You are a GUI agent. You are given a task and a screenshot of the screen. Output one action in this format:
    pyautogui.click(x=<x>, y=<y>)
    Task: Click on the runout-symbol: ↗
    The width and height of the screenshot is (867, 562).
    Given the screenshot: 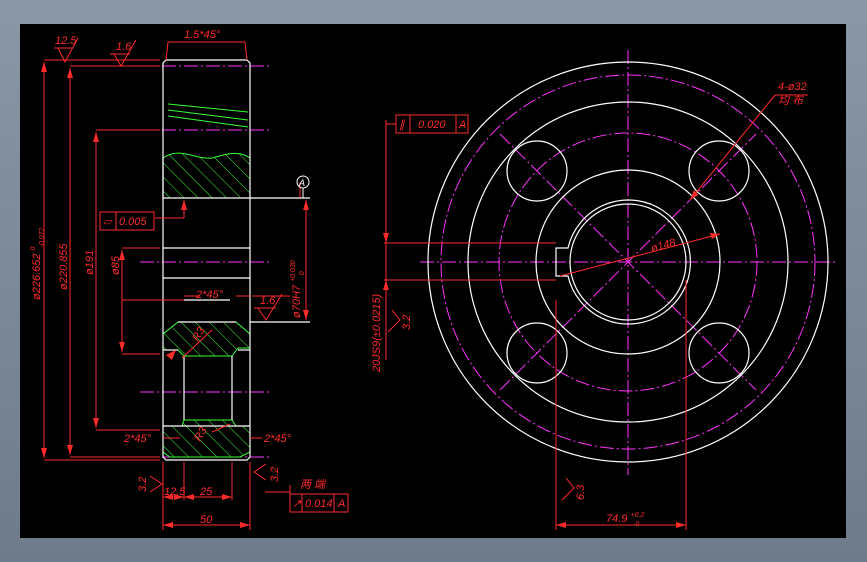 What is the action you would take?
    pyautogui.click(x=297, y=504)
    